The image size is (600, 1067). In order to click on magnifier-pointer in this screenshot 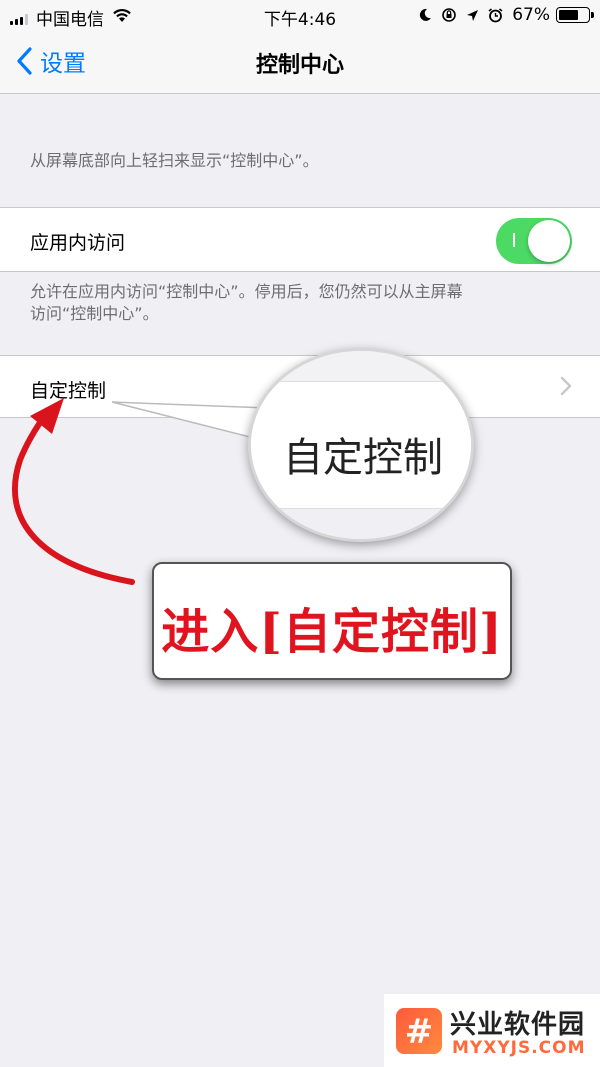, I will do `click(190, 421)`.